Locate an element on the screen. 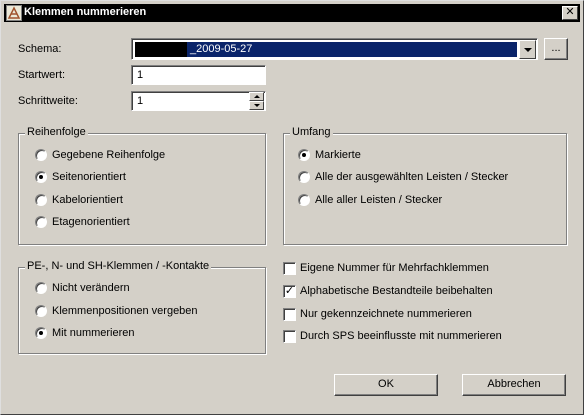 The height and width of the screenshot is (415, 584). close-button: ✕ is located at coordinates (570, 13).